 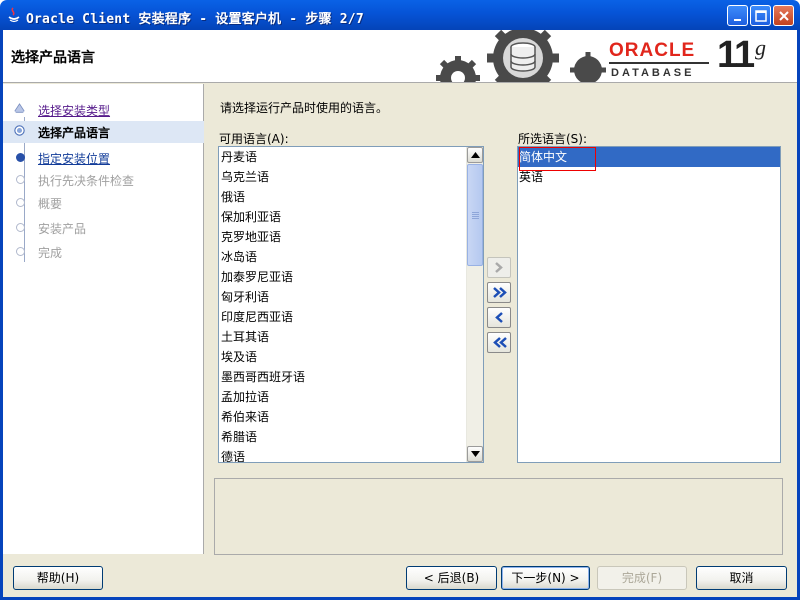 What do you see at coordinates (659, 63) in the screenshot?
I see `logo-divider` at bounding box center [659, 63].